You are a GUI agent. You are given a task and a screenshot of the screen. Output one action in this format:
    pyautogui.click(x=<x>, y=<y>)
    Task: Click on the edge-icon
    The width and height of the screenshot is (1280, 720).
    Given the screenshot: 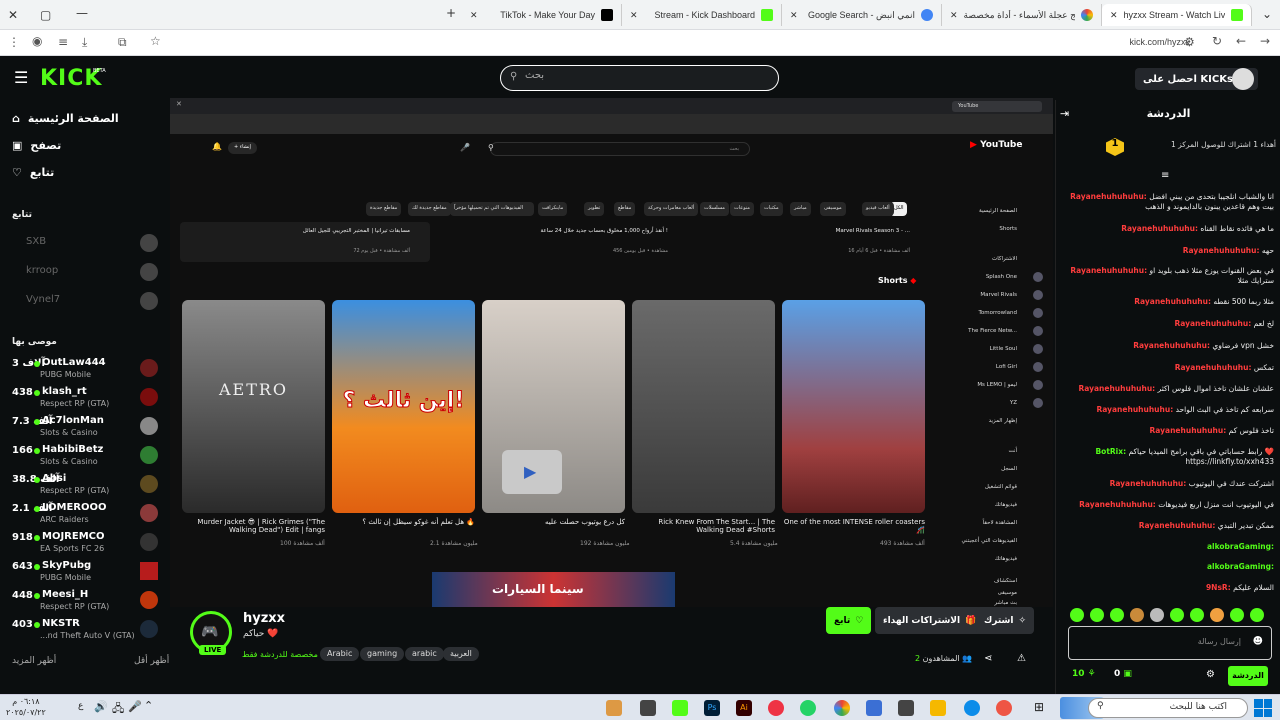 What is the action you would take?
    pyautogui.click(x=972, y=708)
    